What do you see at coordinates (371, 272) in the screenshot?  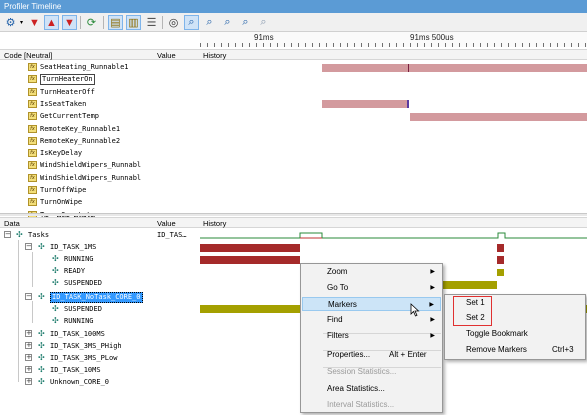 I see `menu-item-zoom: Zoom ▶` at bounding box center [371, 272].